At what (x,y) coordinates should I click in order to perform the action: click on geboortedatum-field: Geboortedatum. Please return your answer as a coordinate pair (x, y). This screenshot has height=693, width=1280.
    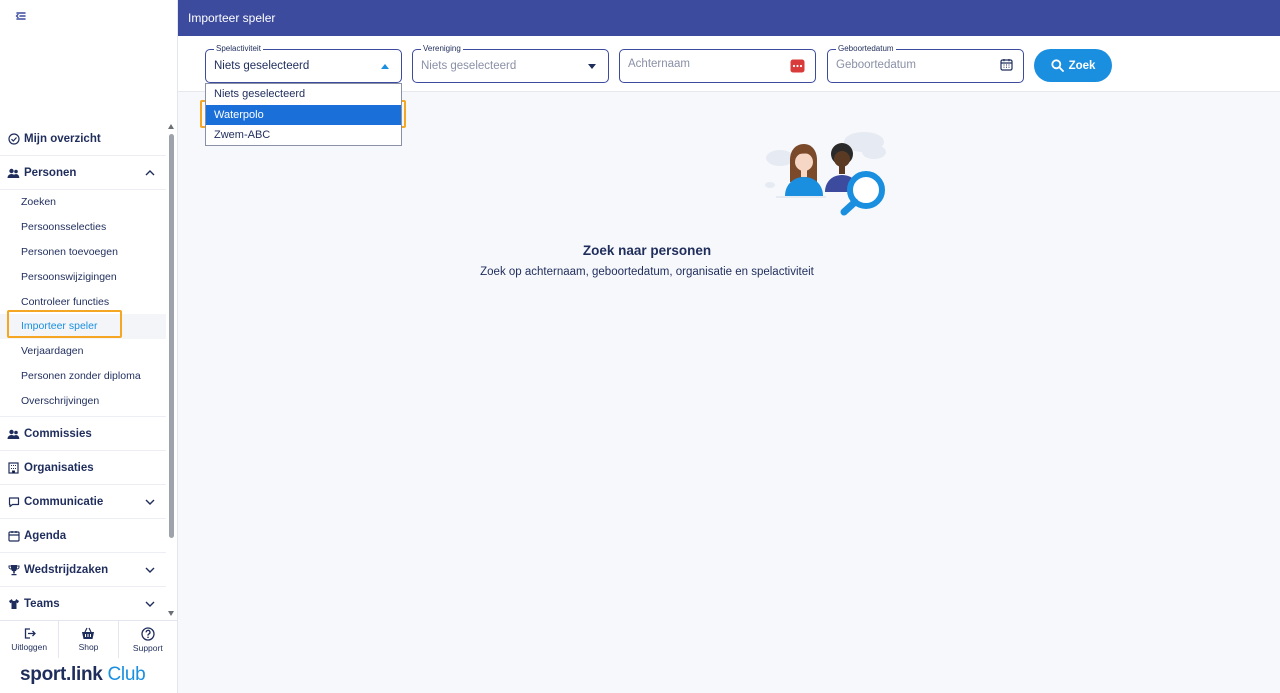
    Looking at the image, I should click on (925, 63).